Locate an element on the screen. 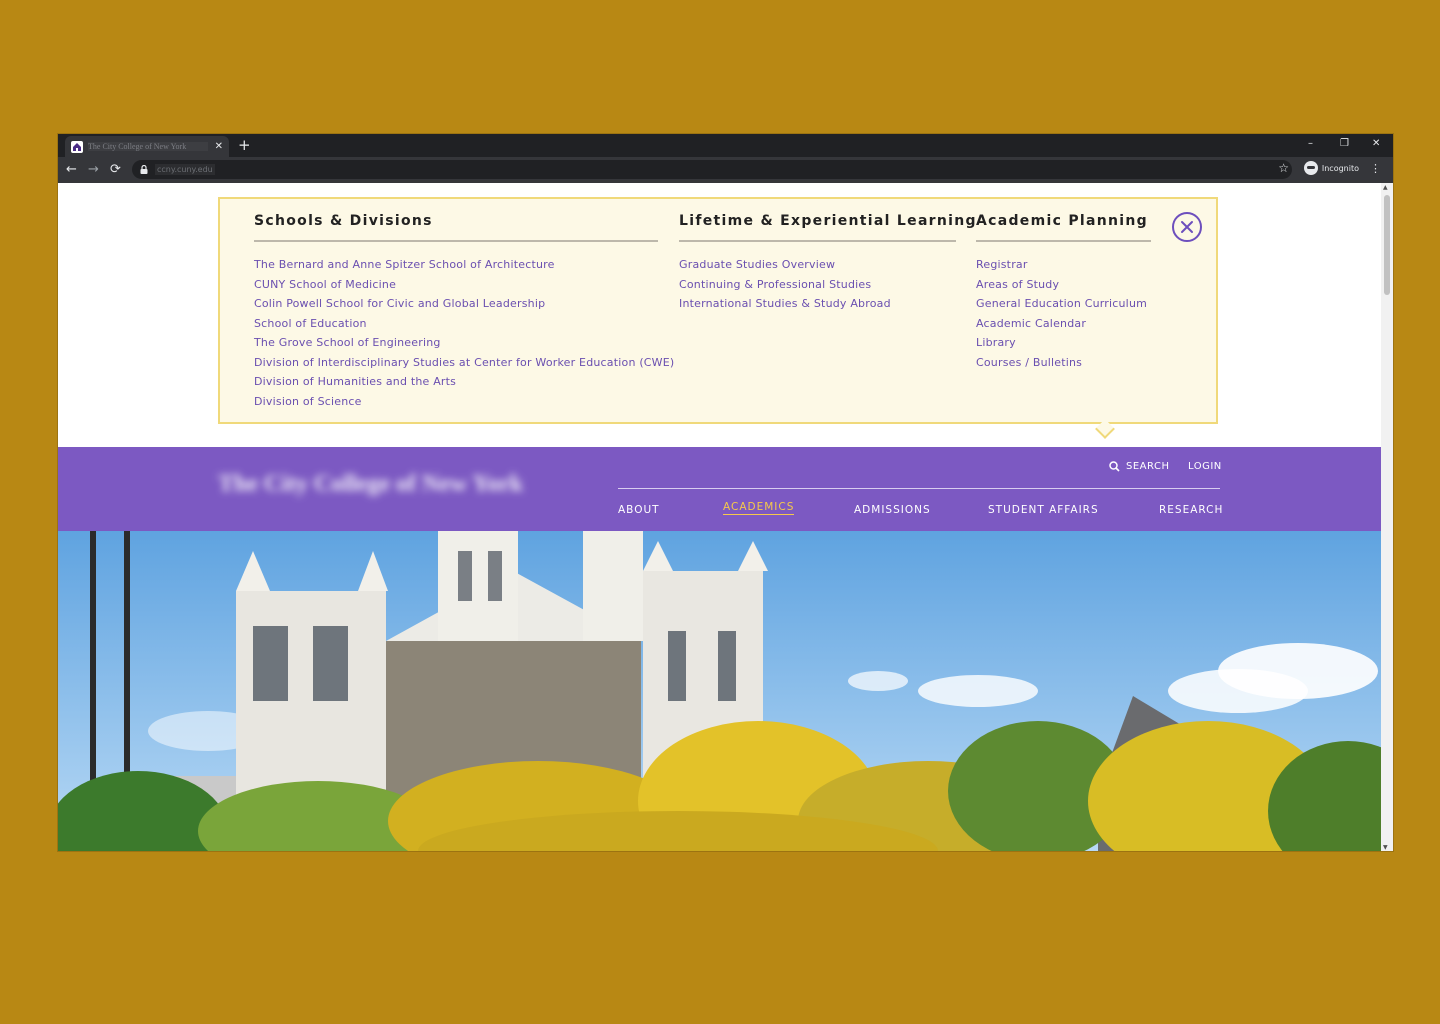  search-icon is located at coordinates (1114, 466).